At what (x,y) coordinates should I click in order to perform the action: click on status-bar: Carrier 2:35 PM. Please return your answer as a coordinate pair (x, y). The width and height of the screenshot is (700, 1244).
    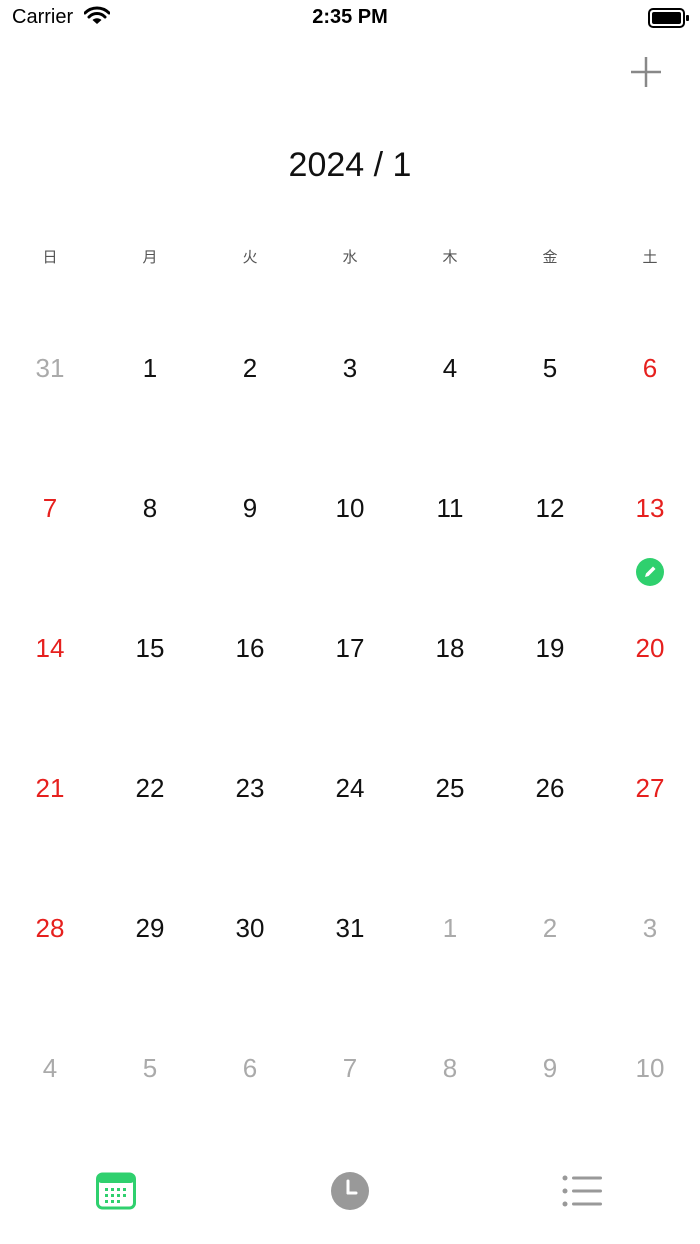
    Looking at the image, I should click on (350, 18).